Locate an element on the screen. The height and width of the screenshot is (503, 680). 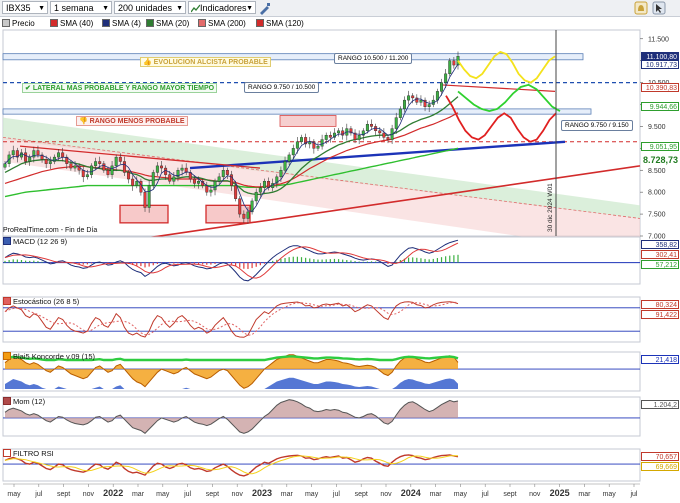
bull-annotation: 👍 EVOLUCION ALCISTA PROBABLE is located at coordinates (205, 62).